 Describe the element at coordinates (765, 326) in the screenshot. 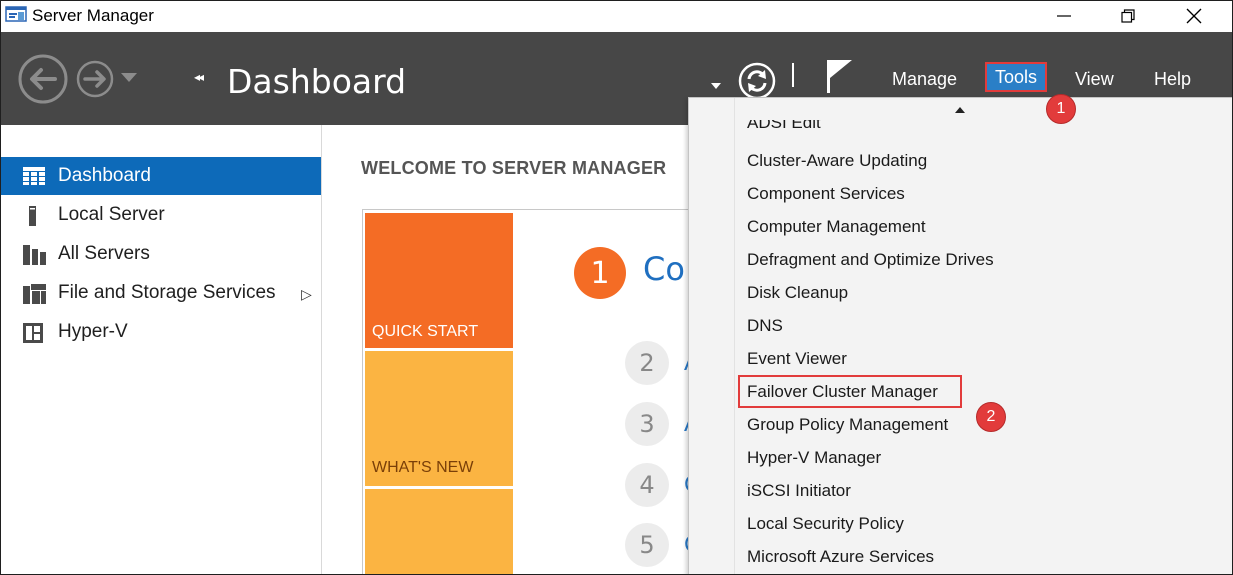

I see `tools-item-dns: DNS` at that location.